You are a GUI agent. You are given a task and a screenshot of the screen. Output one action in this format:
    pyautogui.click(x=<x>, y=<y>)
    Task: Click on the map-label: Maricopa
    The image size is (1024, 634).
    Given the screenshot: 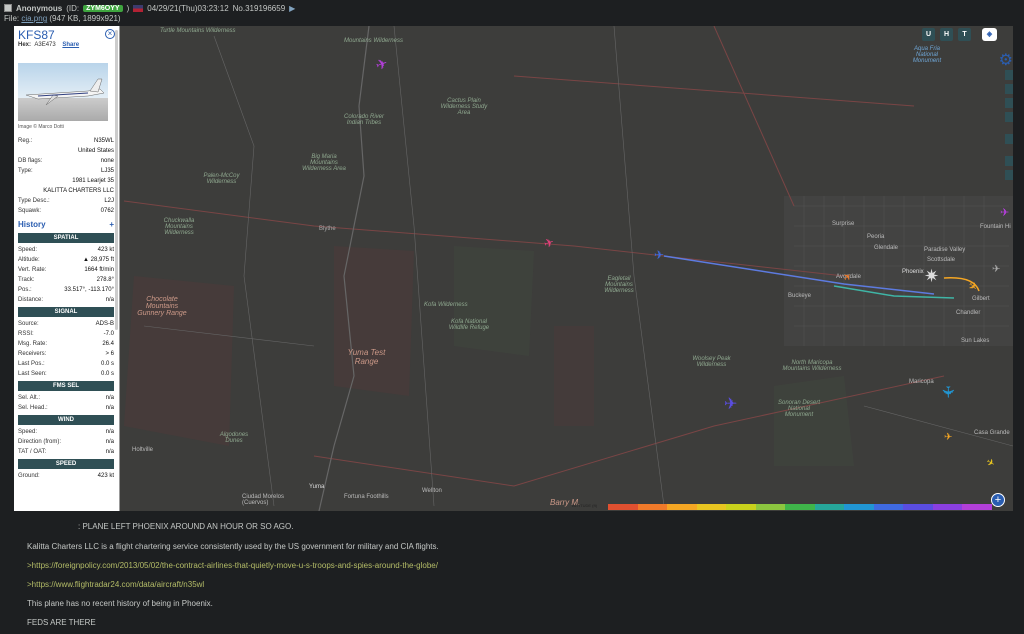 What is the action you would take?
    pyautogui.click(x=921, y=382)
    